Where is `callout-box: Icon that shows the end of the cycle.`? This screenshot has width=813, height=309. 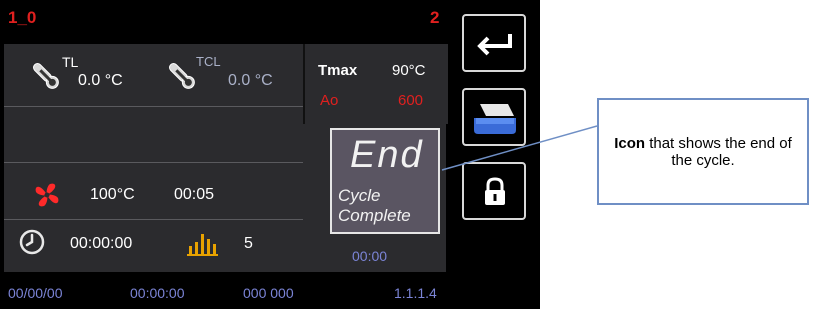
callout-box: Icon that shows the end of the cycle. is located at coordinates (703, 151).